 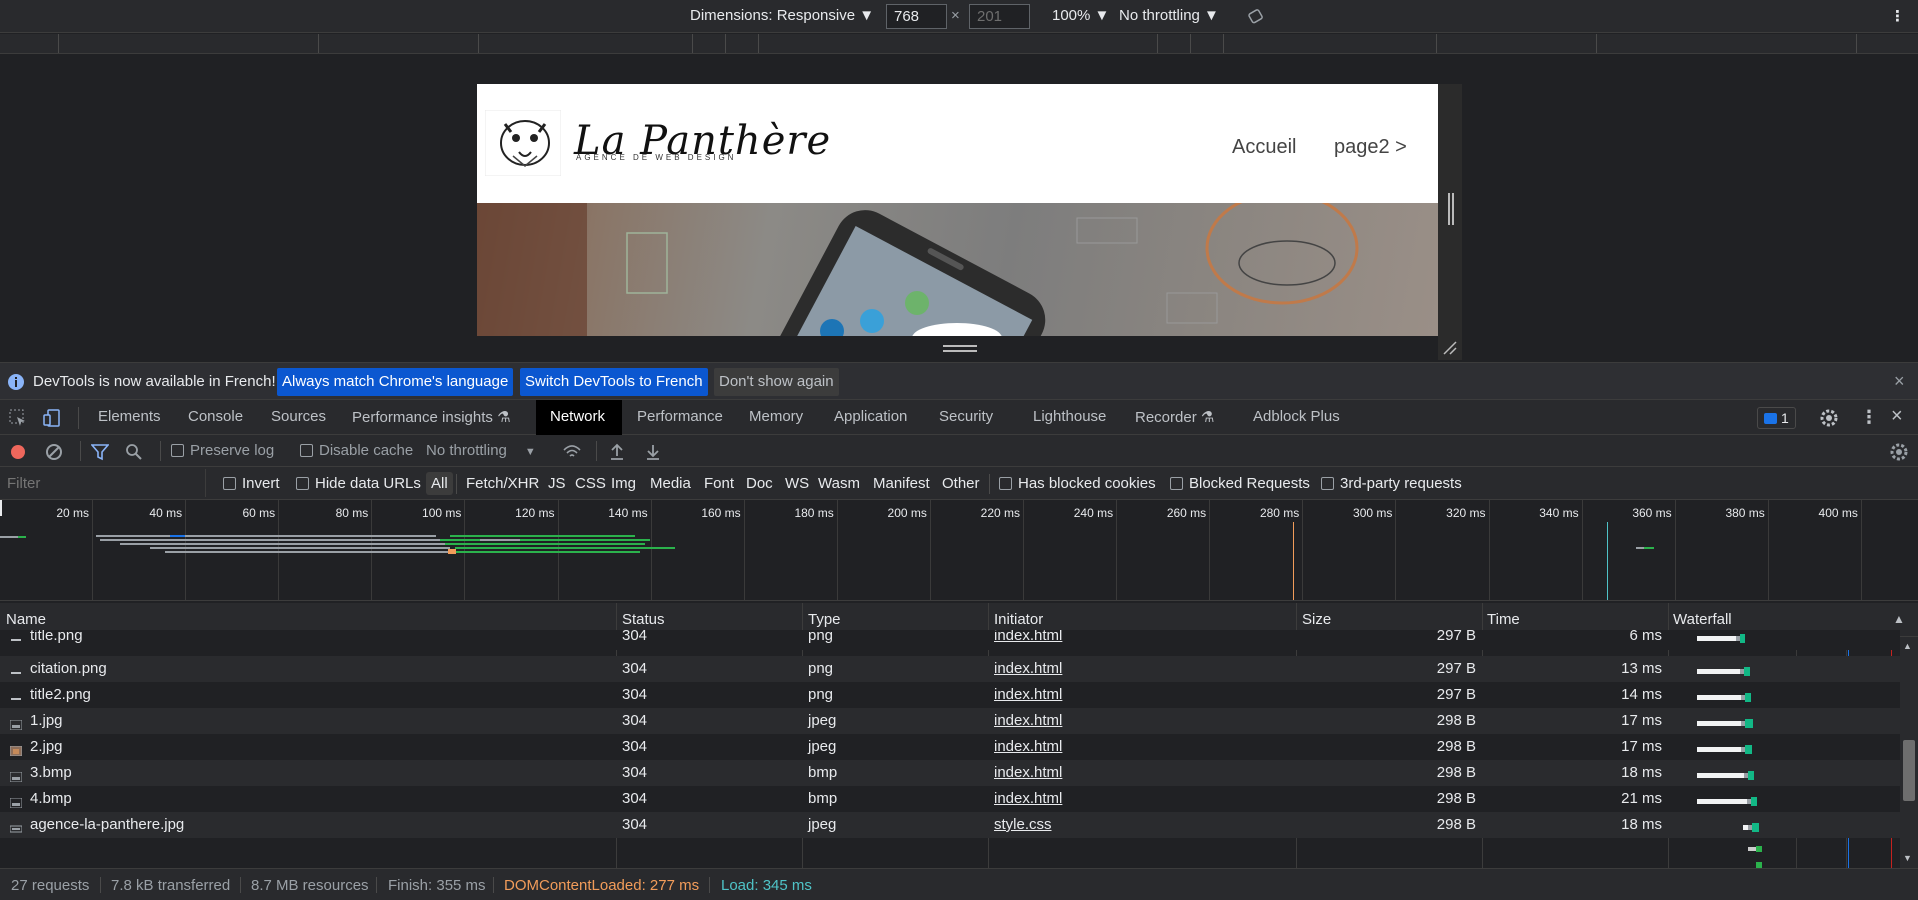 I want to click on dimensions-dropdown: Dimensions: Responsive ▼, so click(x=782, y=15).